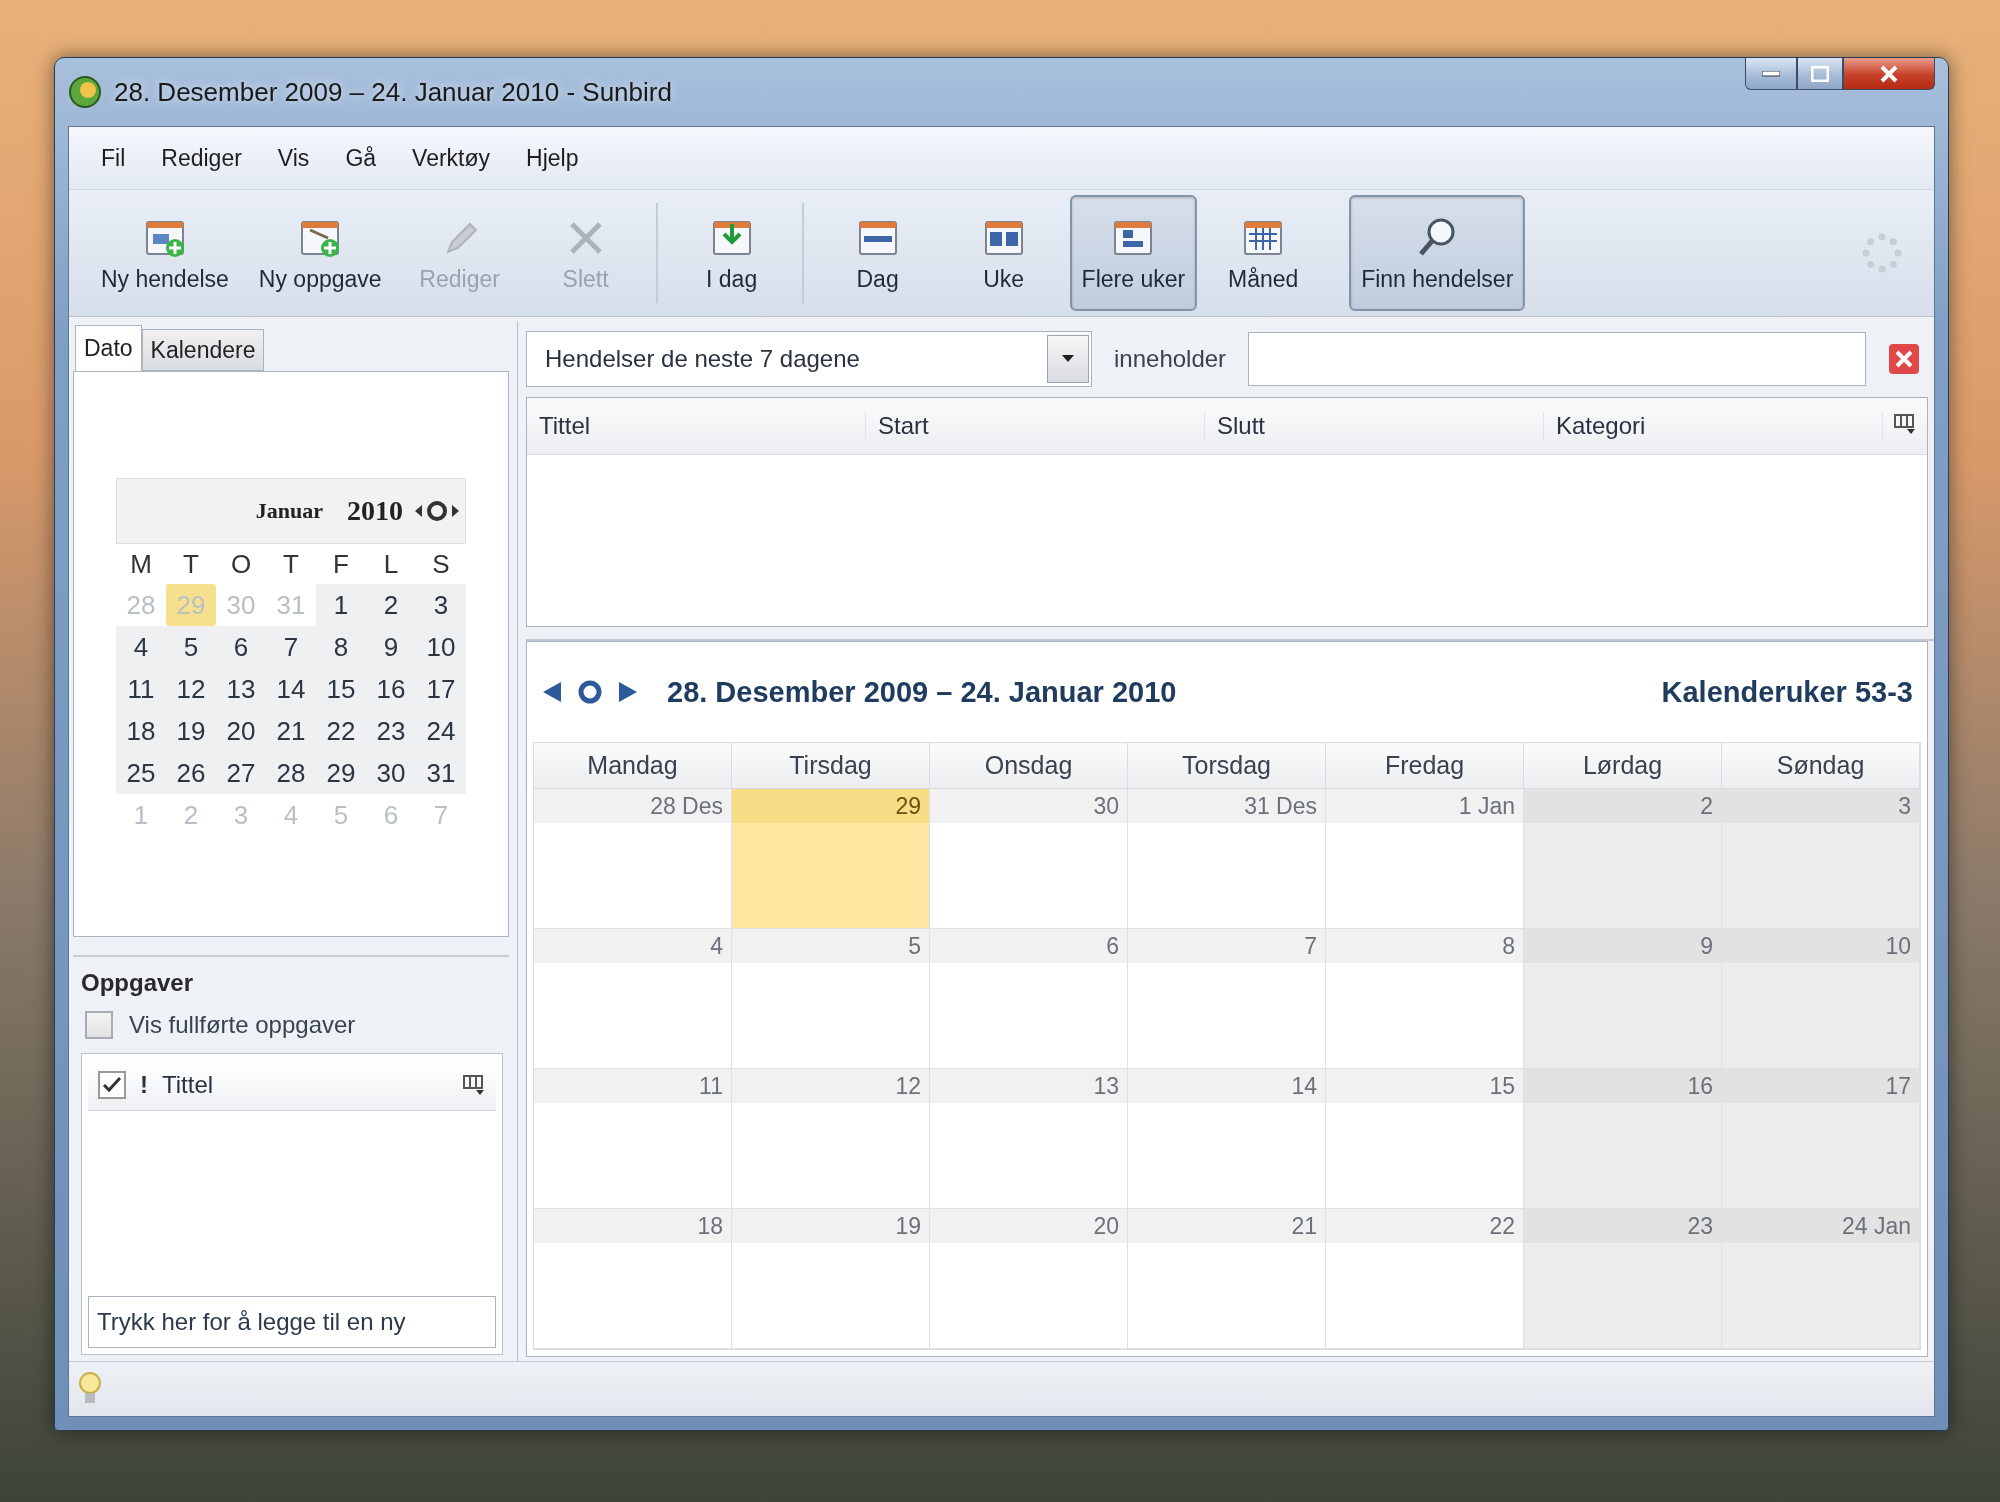  What do you see at coordinates (731, 253) in the screenshot?
I see `toolbar-button: I dag` at bounding box center [731, 253].